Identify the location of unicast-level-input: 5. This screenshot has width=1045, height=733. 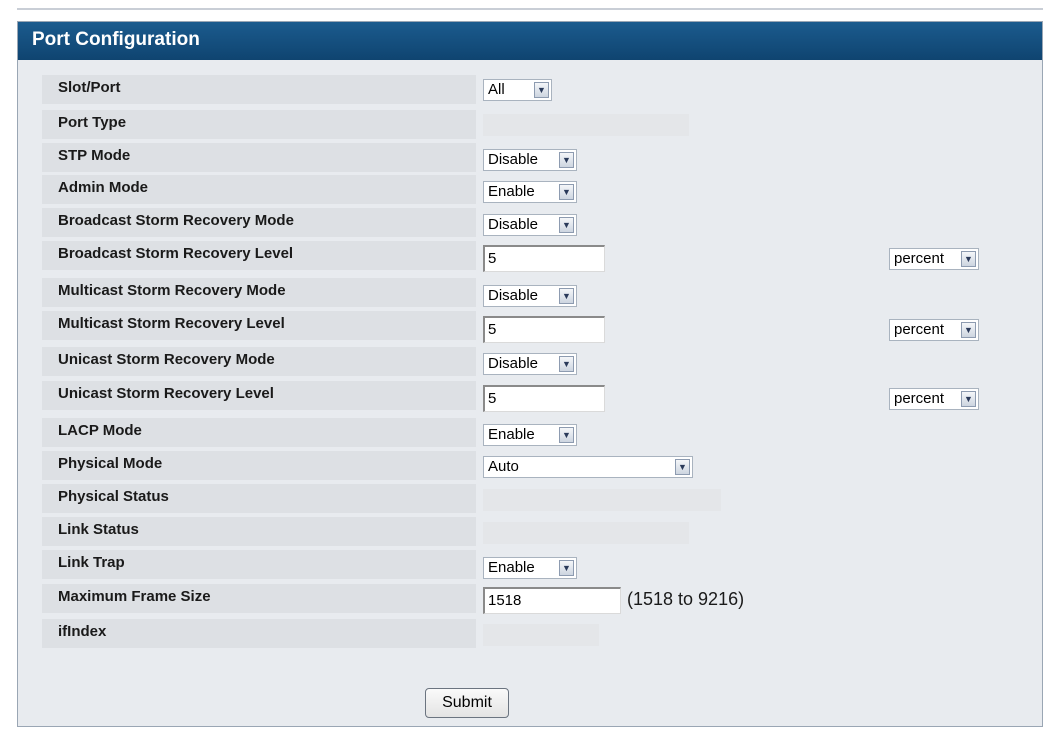
(544, 398).